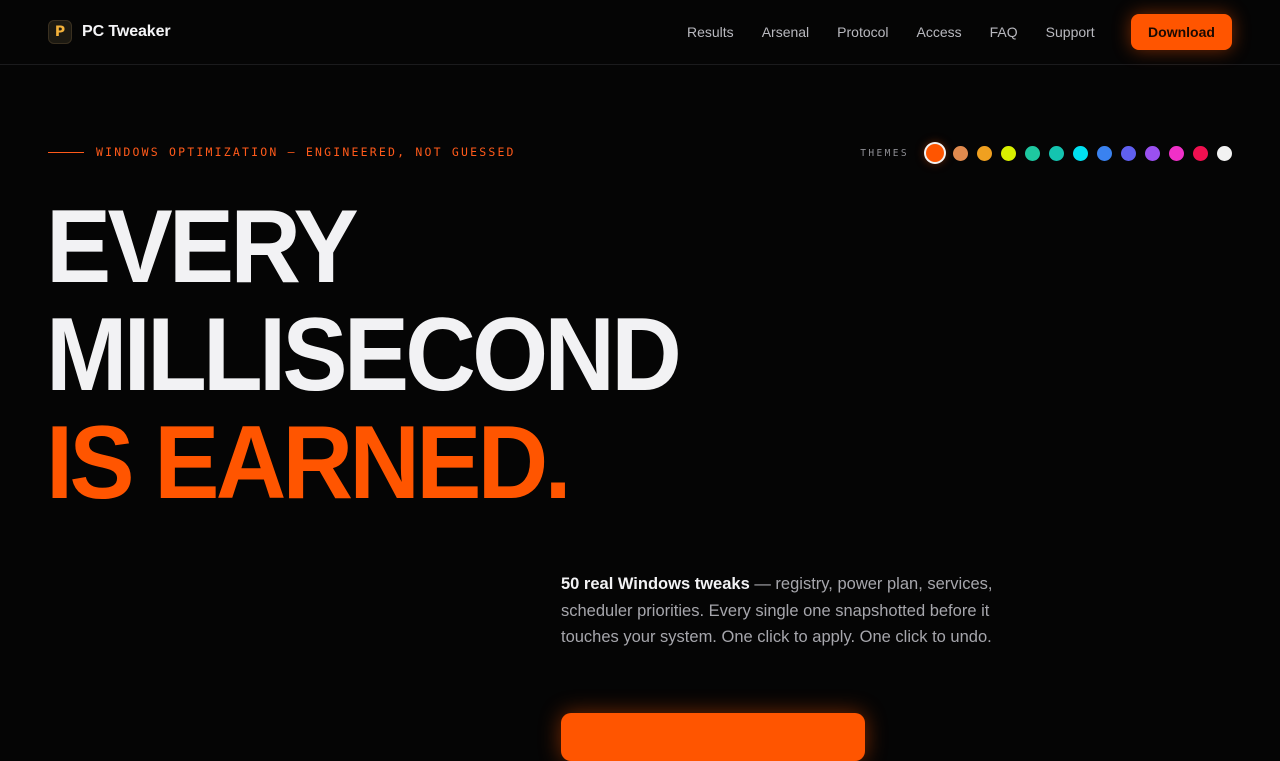  Describe the element at coordinates (655, 584) in the screenshot. I see `desc-highlight: 50 real Windows tweaks` at that location.